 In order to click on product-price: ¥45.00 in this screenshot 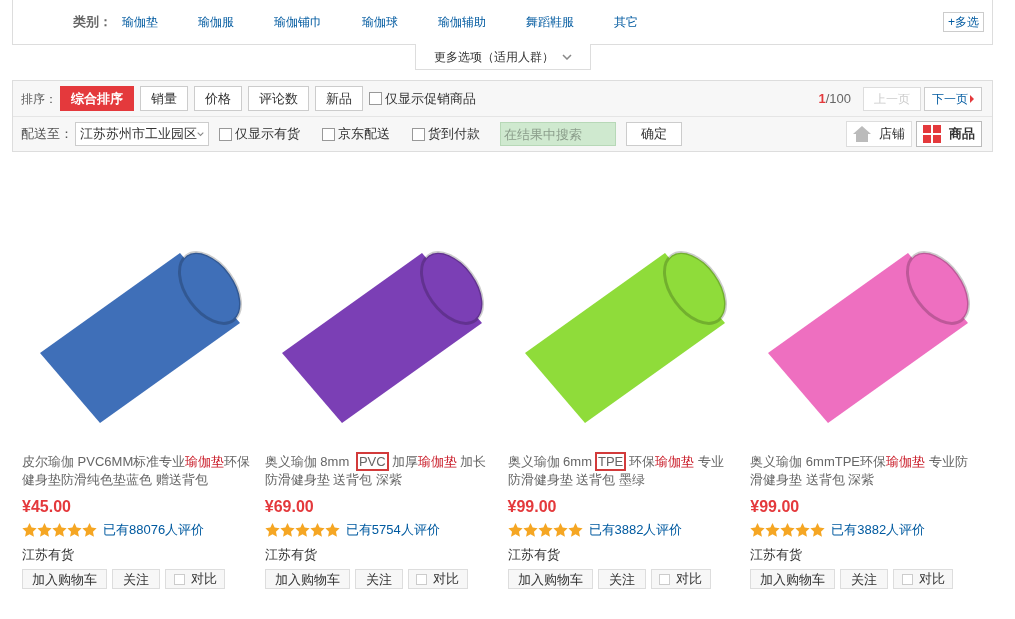, I will do `click(47, 507)`.